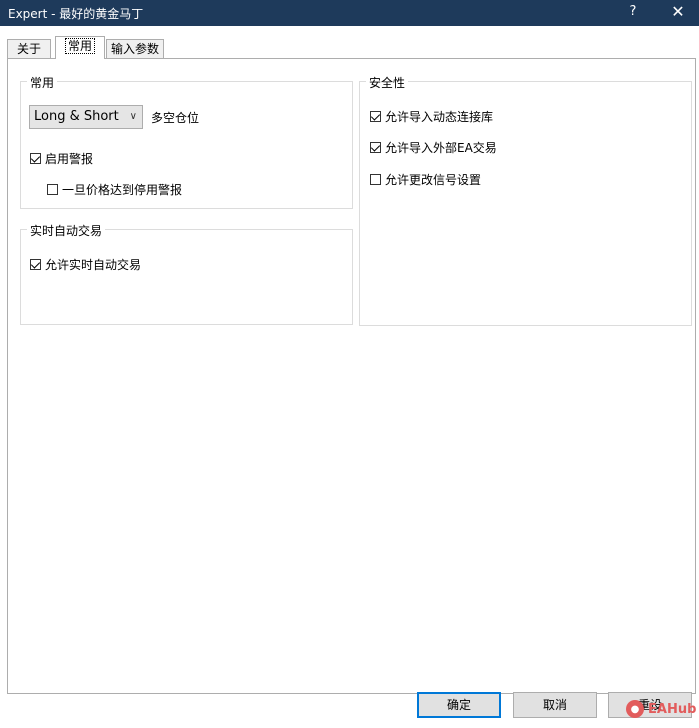  Describe the element at coordinates (186, 273) in the screenshot. I see `group-live-trading: 实时自动交易` at that location.